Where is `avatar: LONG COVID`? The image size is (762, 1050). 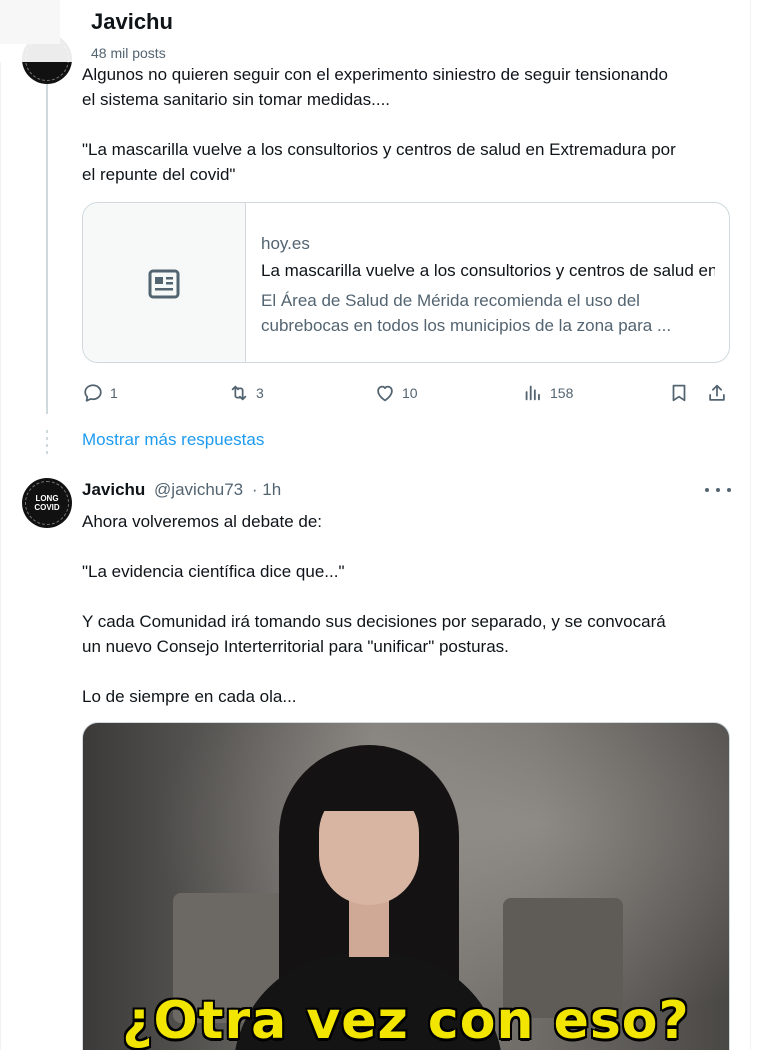 avatar: LONG COVID is located at coordinates (47, 503).